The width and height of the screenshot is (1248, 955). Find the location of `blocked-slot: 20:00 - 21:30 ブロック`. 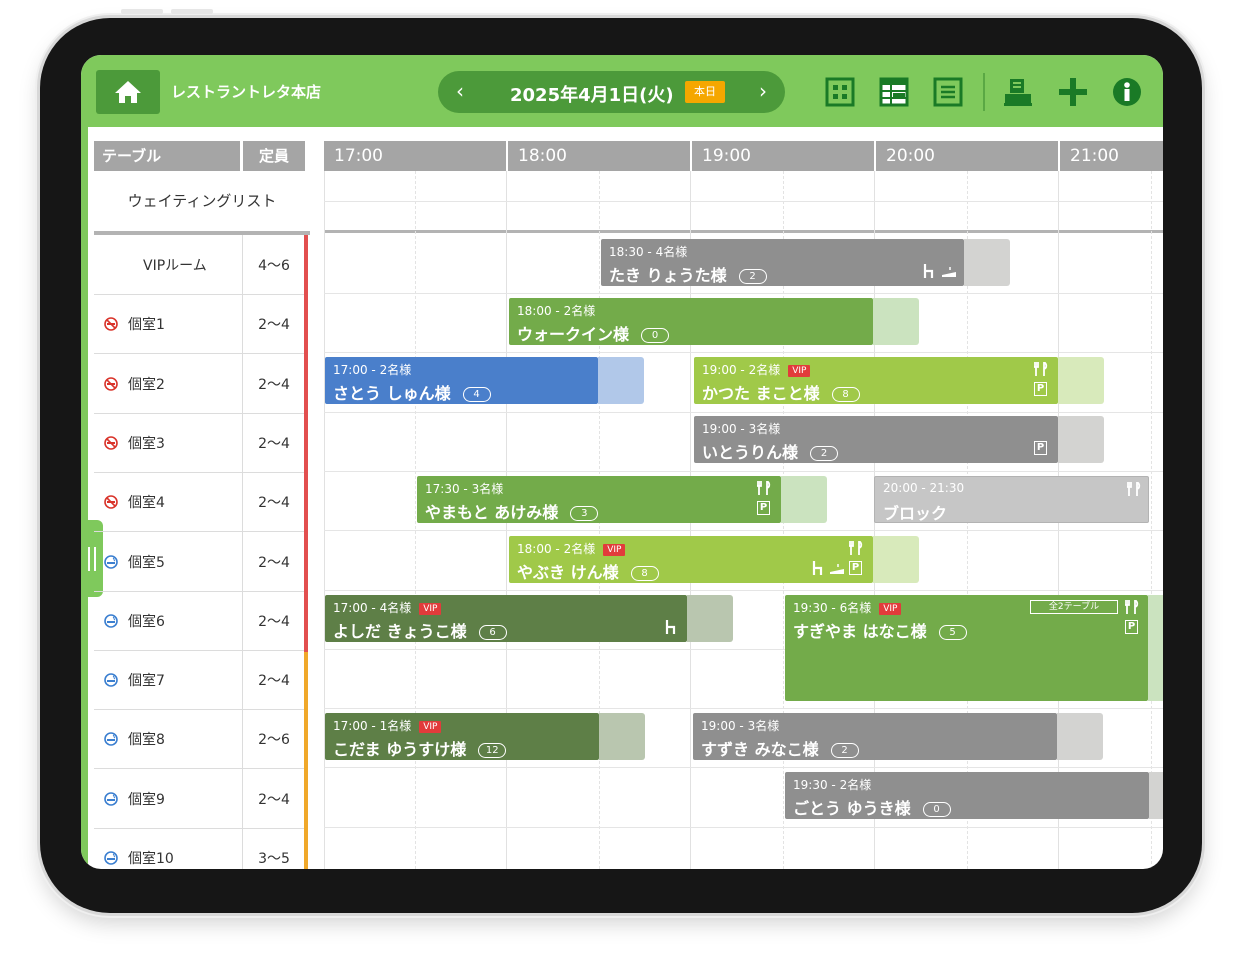

blocked-slot: 20:00 - 21:30 ブロック is located at coordinates (1011, 499).